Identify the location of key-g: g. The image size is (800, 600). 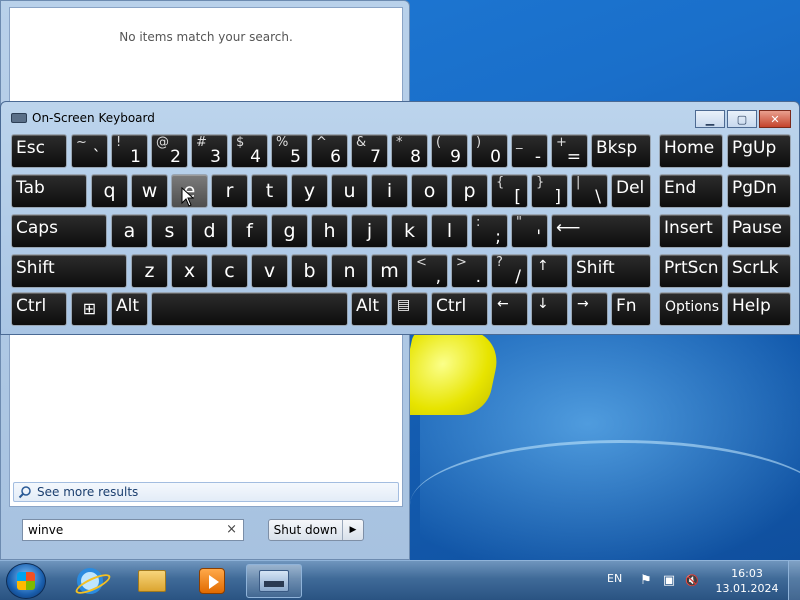
(289, 231).